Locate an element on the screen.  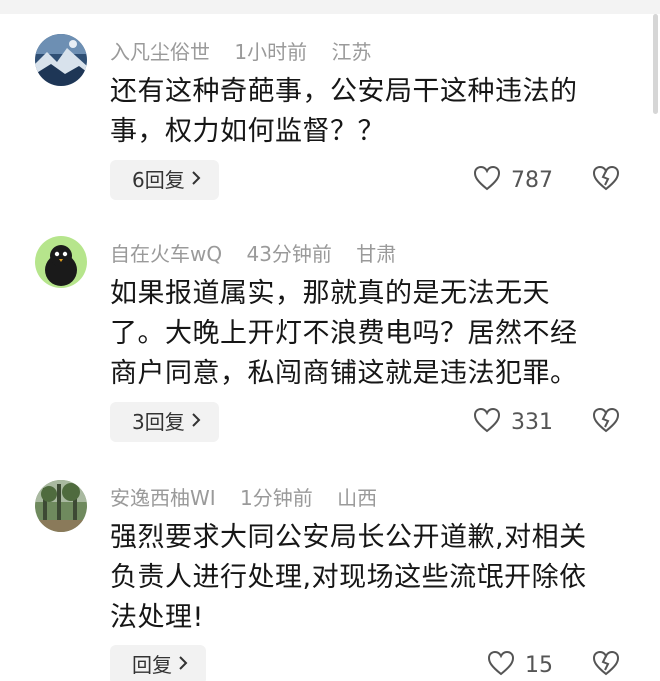
location: 甘肃 is located at coordinates (376, 254).